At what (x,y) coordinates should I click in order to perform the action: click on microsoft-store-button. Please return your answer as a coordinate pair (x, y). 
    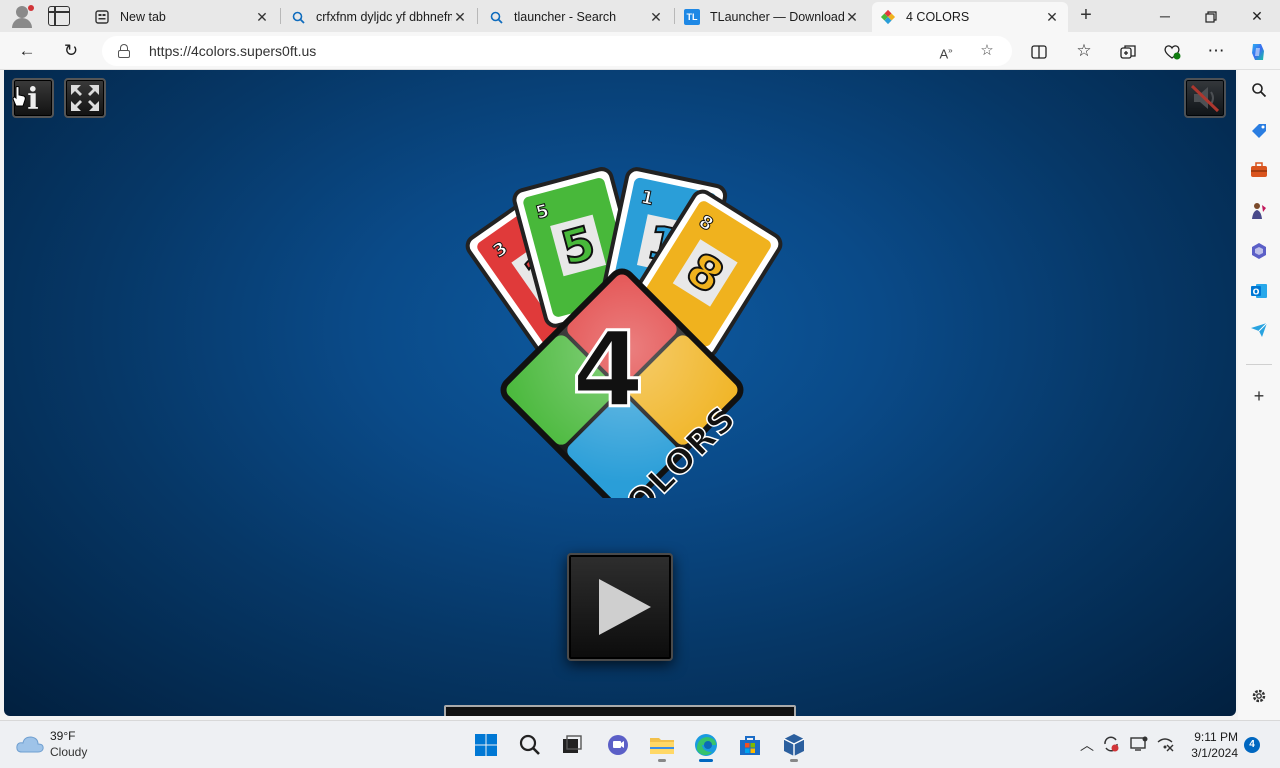
    Looking at the image, I should click on (750, 745).